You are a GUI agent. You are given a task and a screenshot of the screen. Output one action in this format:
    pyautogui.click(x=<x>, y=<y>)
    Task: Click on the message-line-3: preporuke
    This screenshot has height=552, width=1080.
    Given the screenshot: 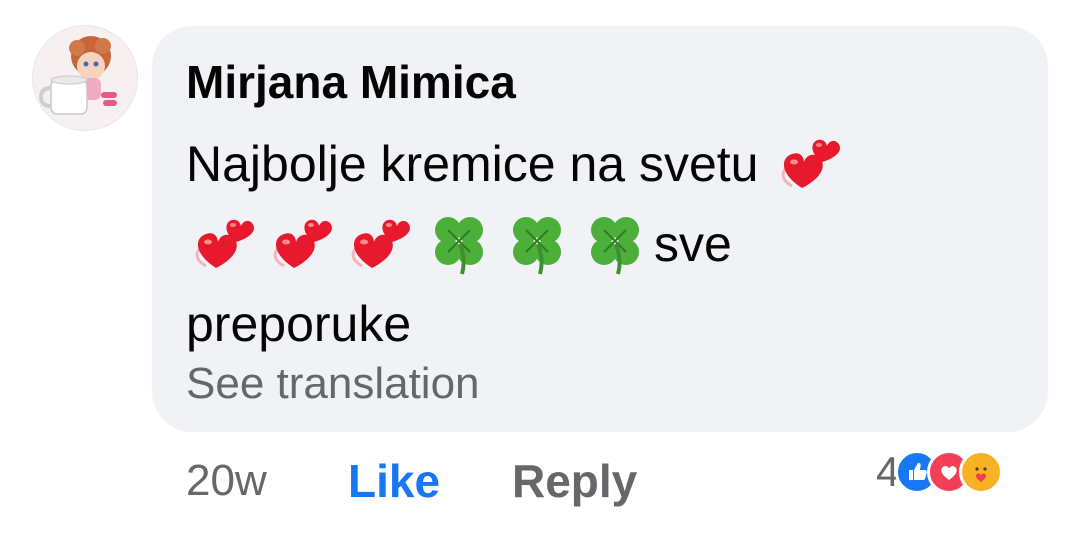 What is the action you would take?
    pyautogui.click(x=299, y=323)
    